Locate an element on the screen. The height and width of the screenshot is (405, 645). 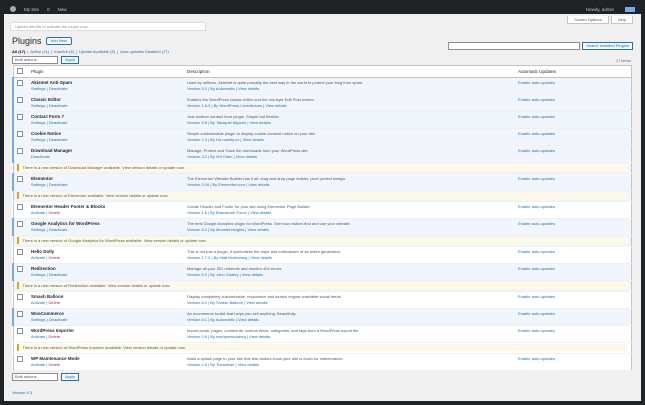
filter-all: All (17) is located at coordinates (18, 51).